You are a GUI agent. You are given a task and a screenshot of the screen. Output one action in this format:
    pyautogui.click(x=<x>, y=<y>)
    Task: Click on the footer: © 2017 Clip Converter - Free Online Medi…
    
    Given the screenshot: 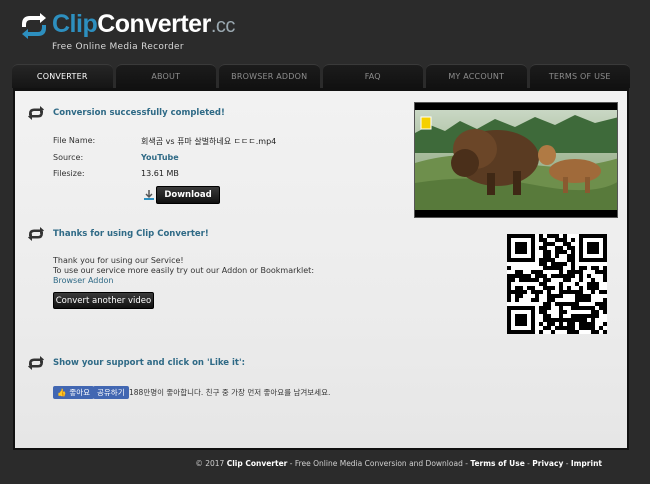 What is the action you would take?
    pyautogui.click(x=398, y=463)
    